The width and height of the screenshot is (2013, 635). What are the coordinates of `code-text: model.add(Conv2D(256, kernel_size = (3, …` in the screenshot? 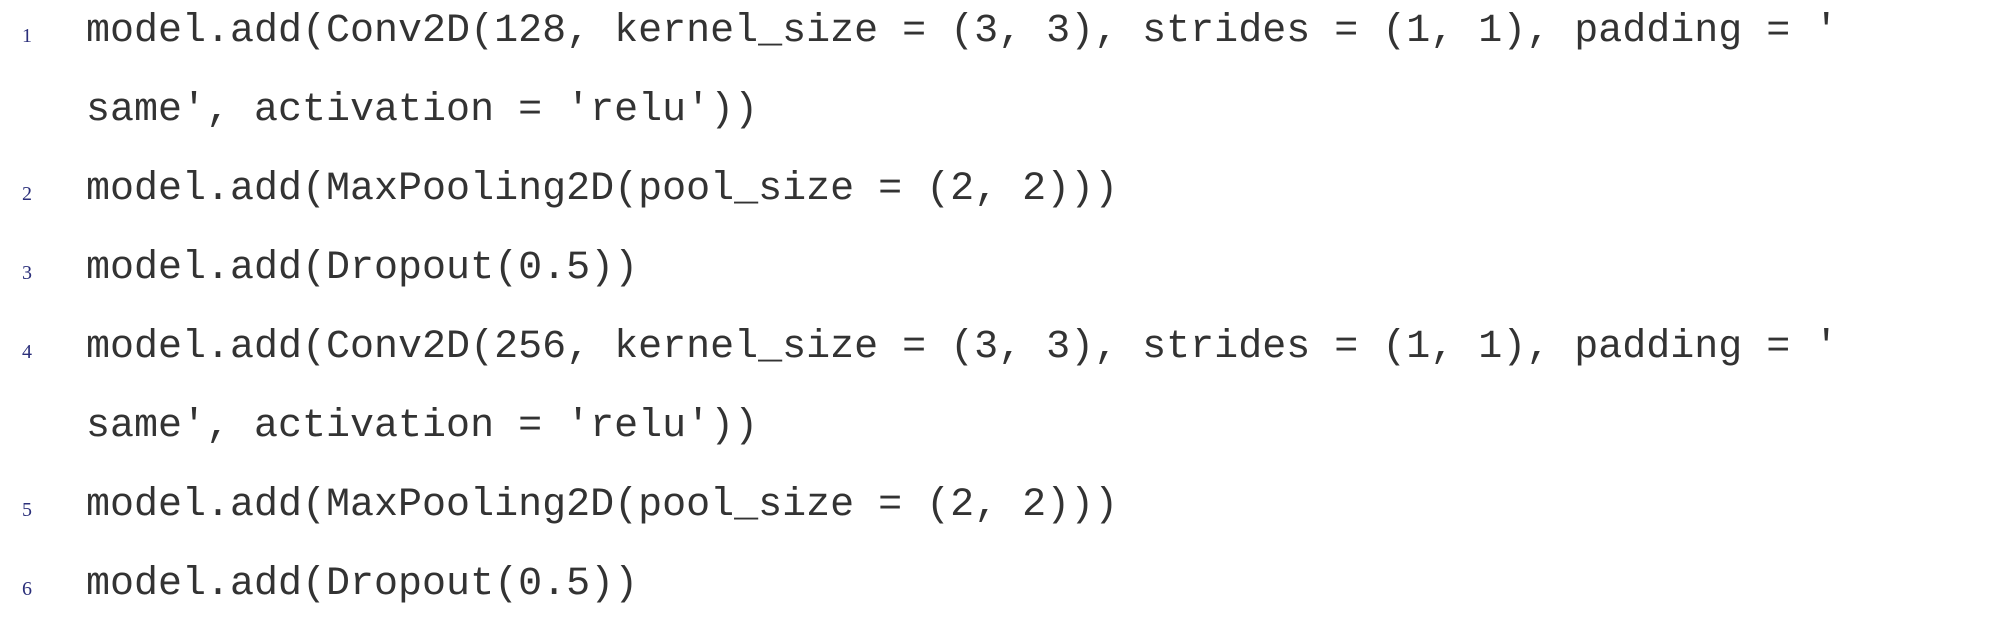 It's located at (962, 347).